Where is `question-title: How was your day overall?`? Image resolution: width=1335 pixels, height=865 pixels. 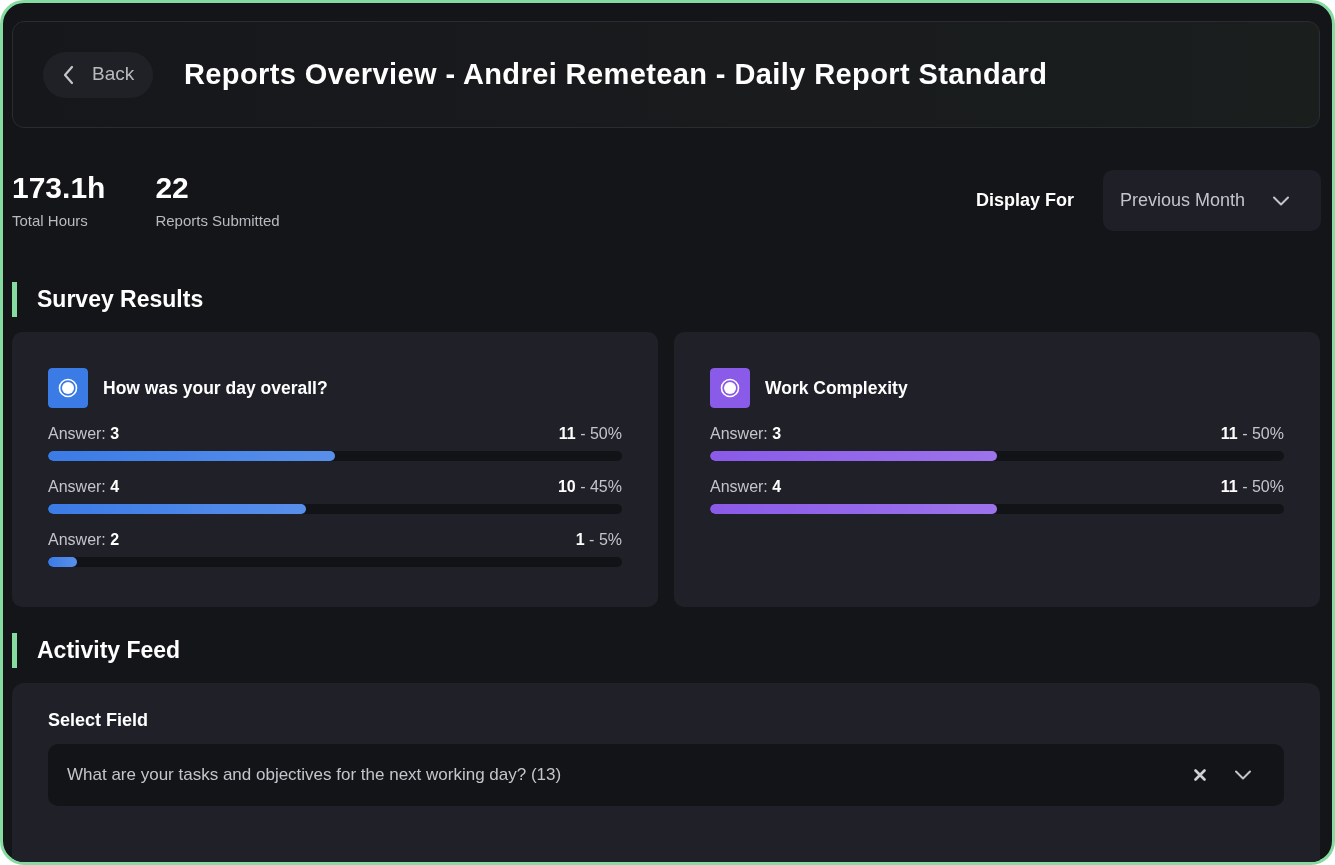
question-title: How was your day overall? is located at coordinates (215, 388).